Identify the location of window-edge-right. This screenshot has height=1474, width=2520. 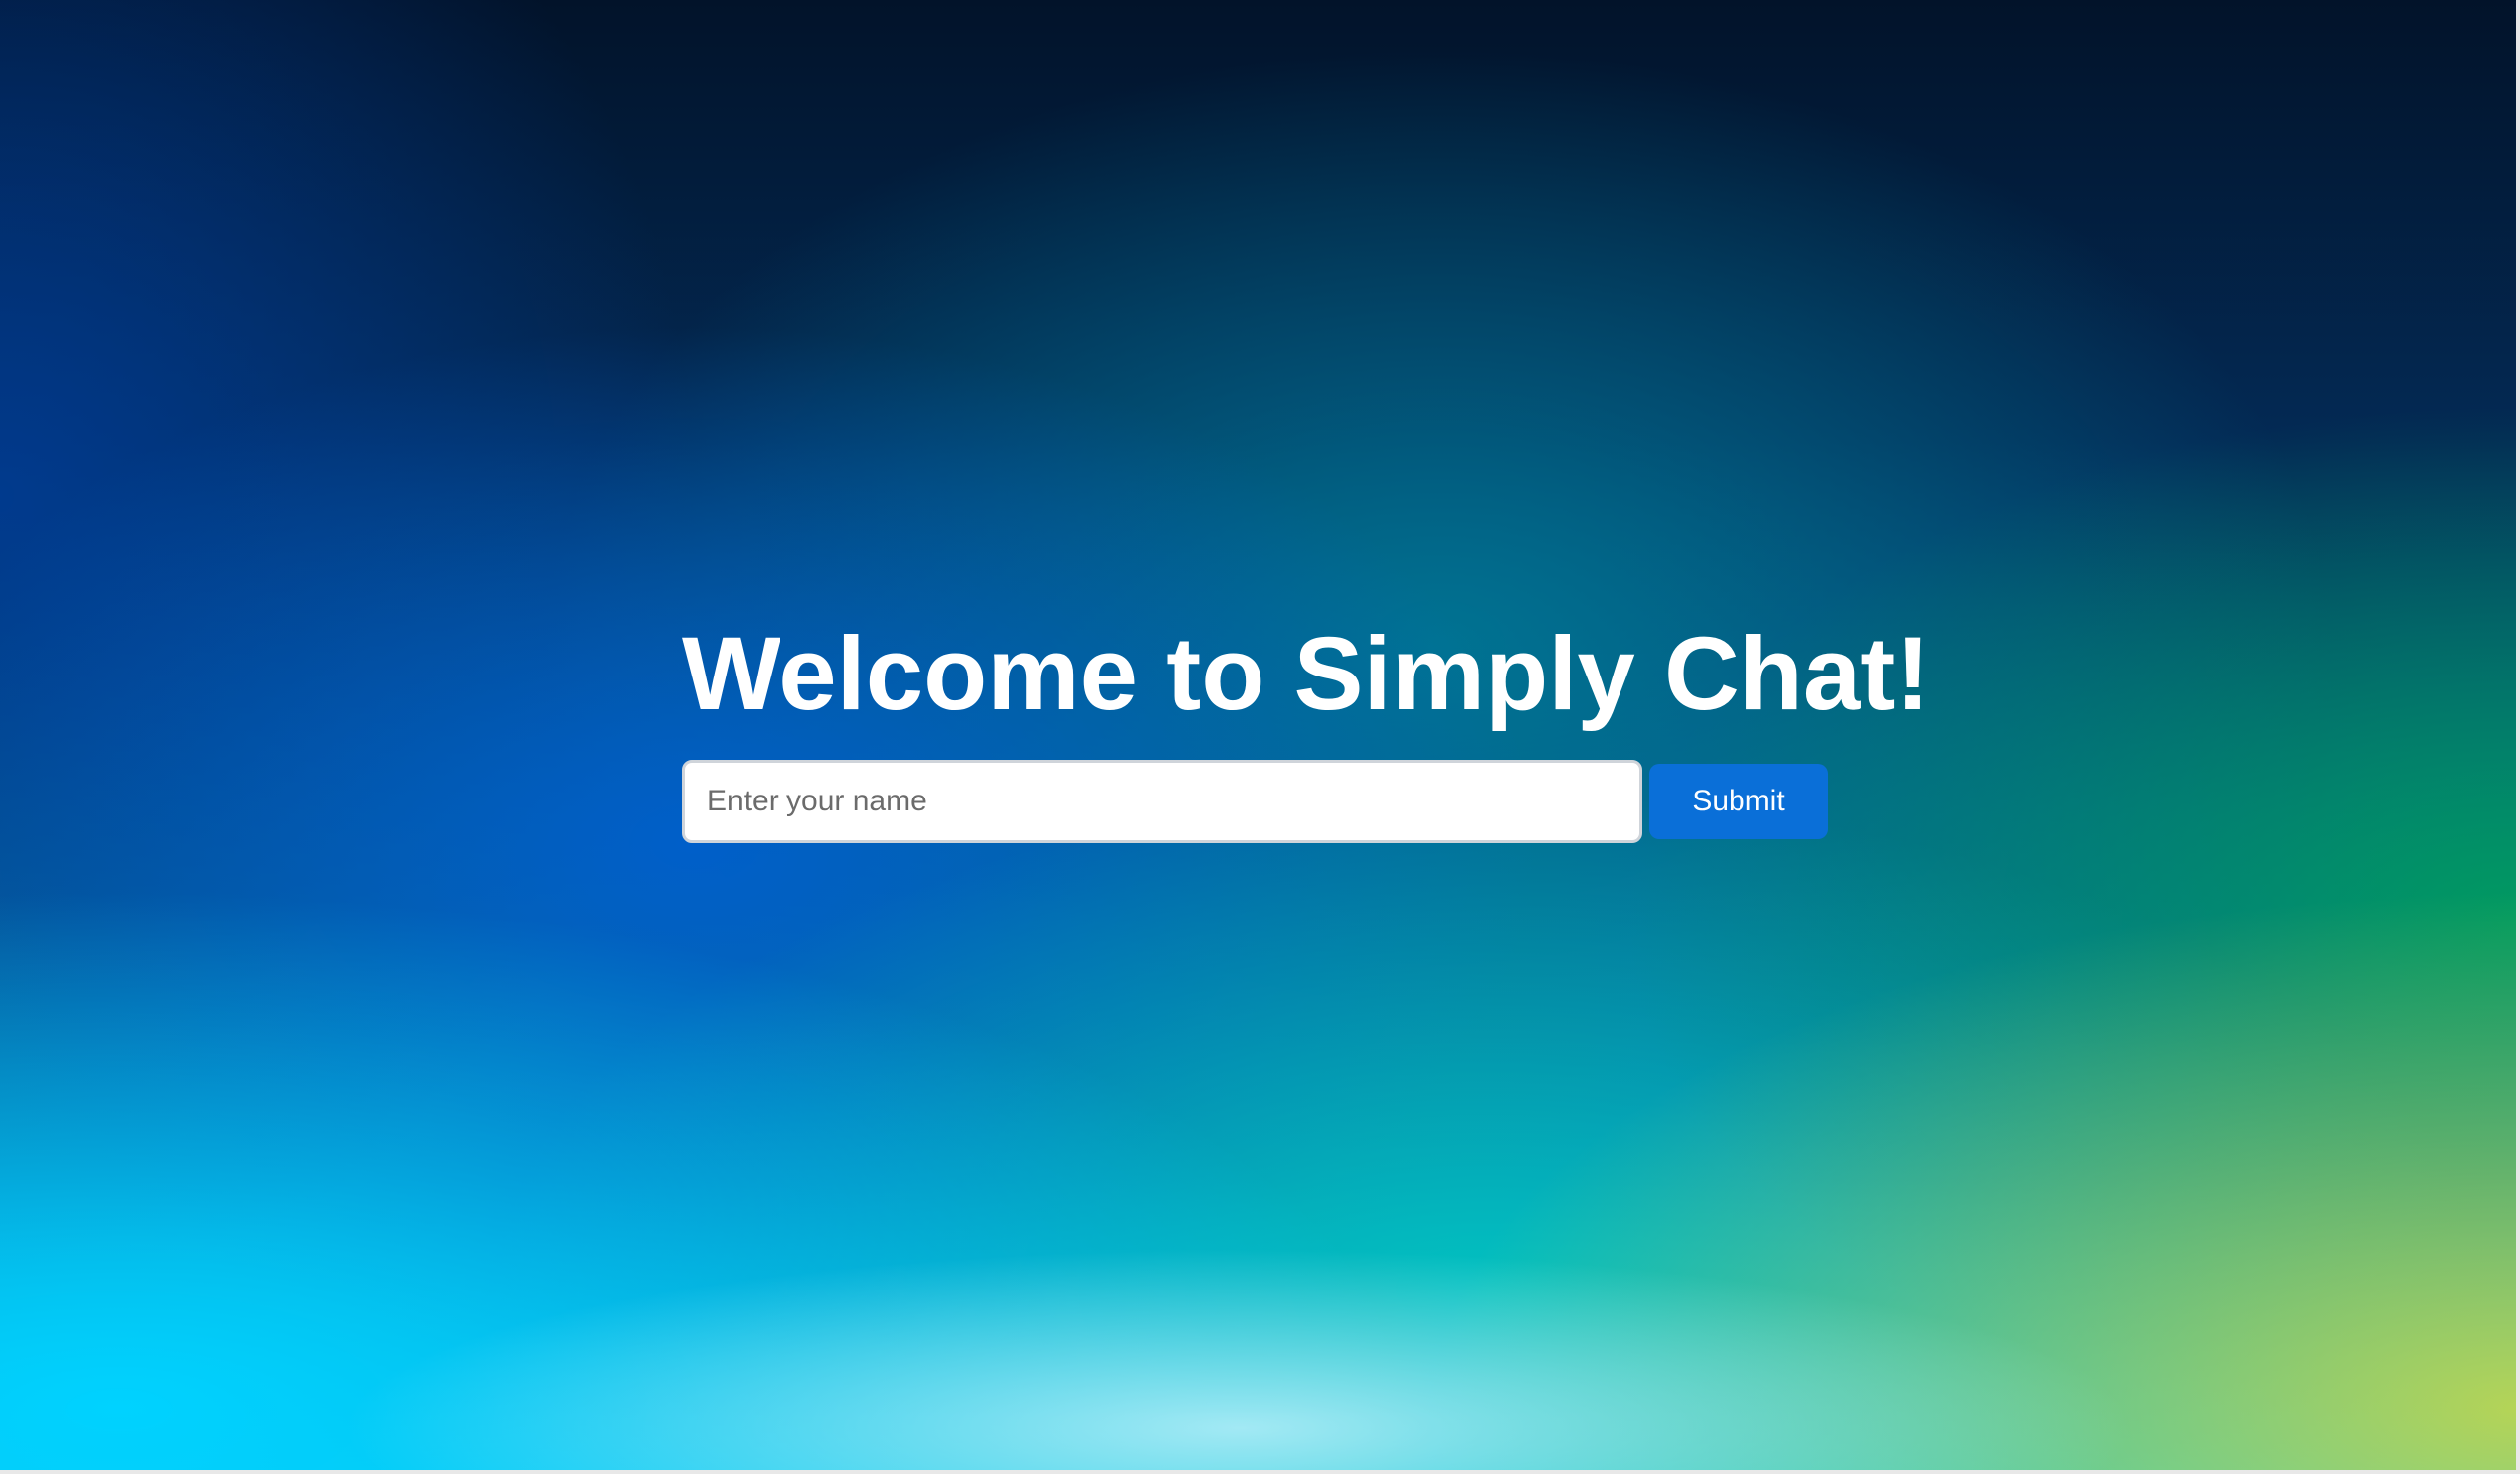
(2518, 737).